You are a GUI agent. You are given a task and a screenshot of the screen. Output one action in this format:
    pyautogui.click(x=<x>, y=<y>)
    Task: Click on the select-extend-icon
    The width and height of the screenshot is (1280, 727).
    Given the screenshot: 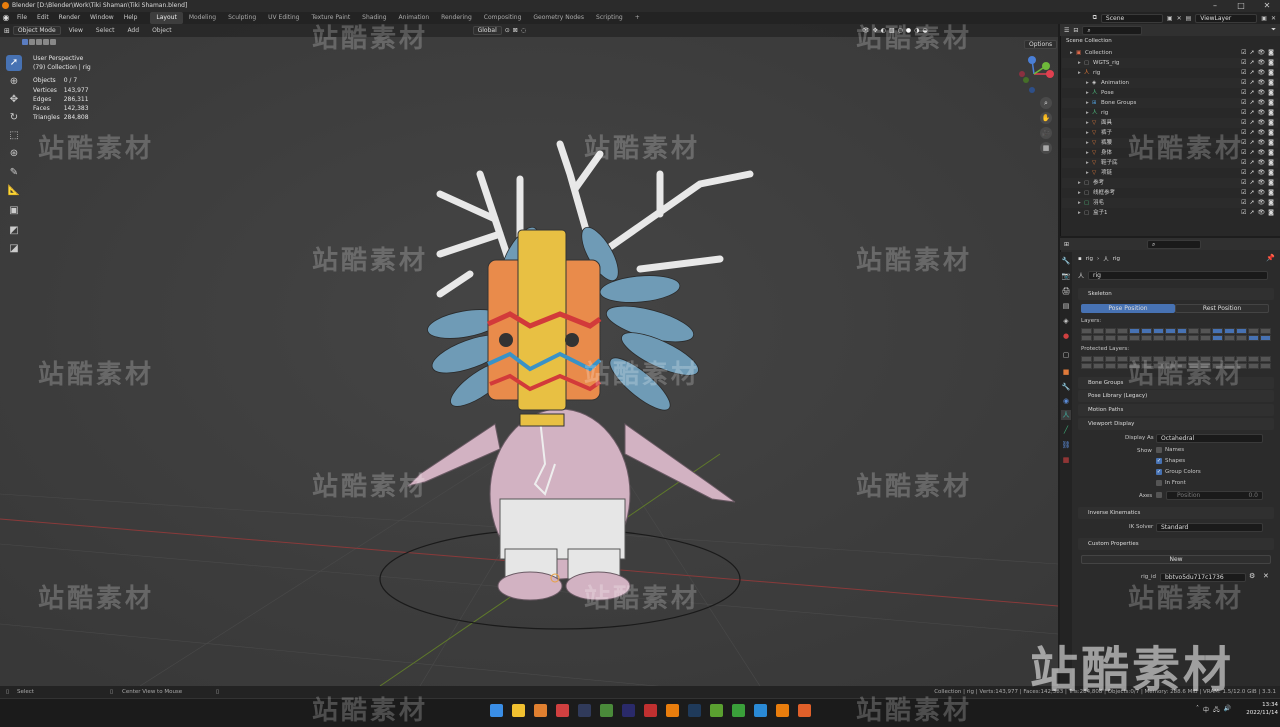 What is the action you would take?
    pyautogui.click(x=32, y=42)
    